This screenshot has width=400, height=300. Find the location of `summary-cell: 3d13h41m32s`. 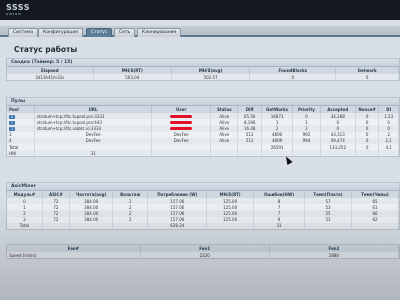

summary-cell: 3d13h41m32s is located at coordinates (50, 77).